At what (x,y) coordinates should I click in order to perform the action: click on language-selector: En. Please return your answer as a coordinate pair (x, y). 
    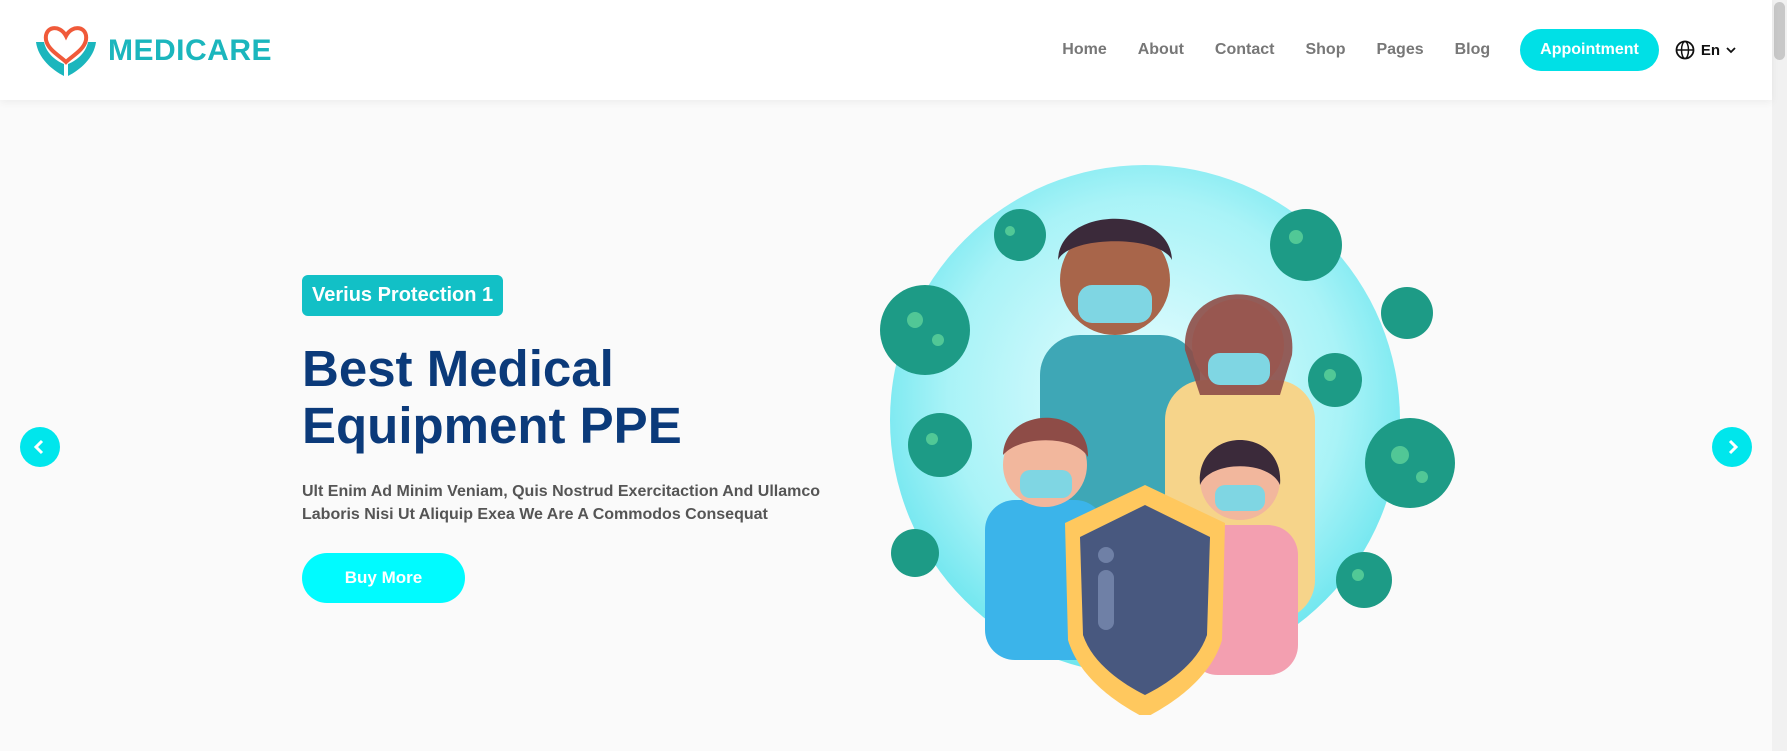
    Looking at the image, I should click on (1705, 50).